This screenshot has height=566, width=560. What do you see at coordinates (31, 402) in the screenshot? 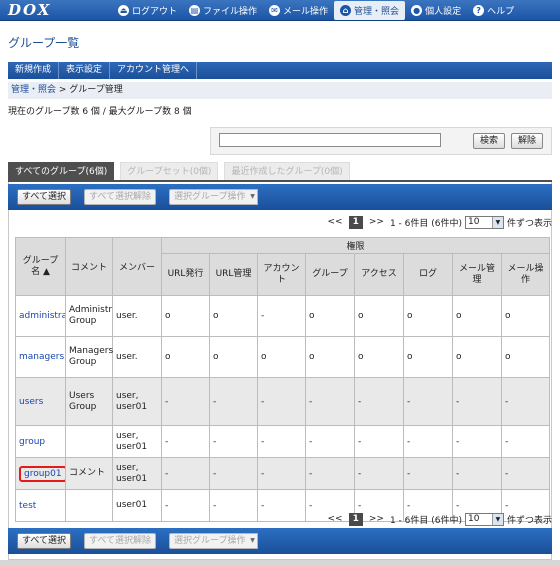
I see `group-name-link: users` at bounding box center [31, 402].